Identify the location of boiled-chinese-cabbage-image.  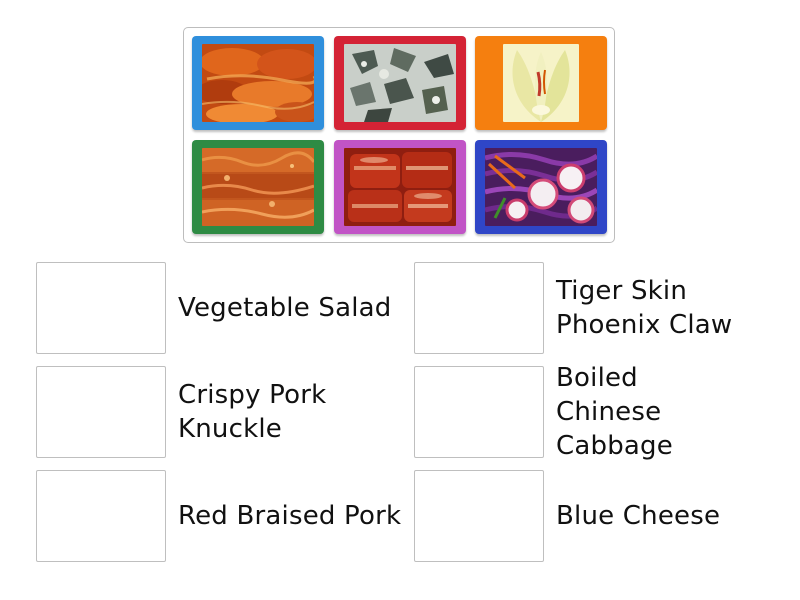
(541, 83).